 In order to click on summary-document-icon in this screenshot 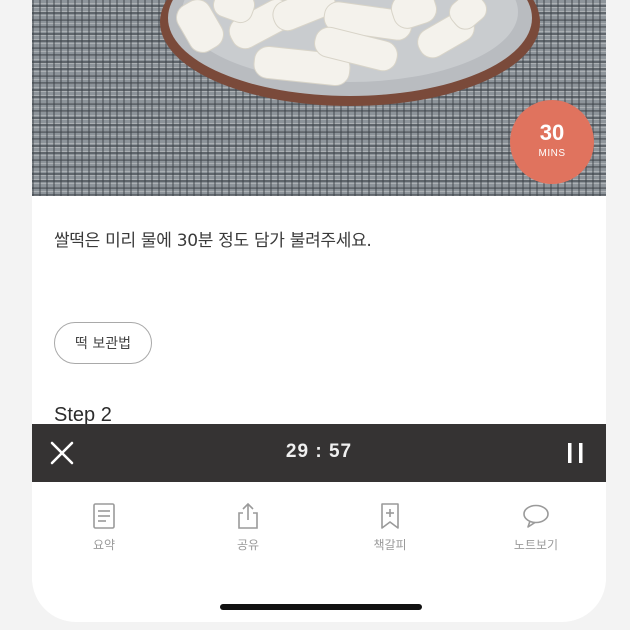, I will do `click(104, 516)`.